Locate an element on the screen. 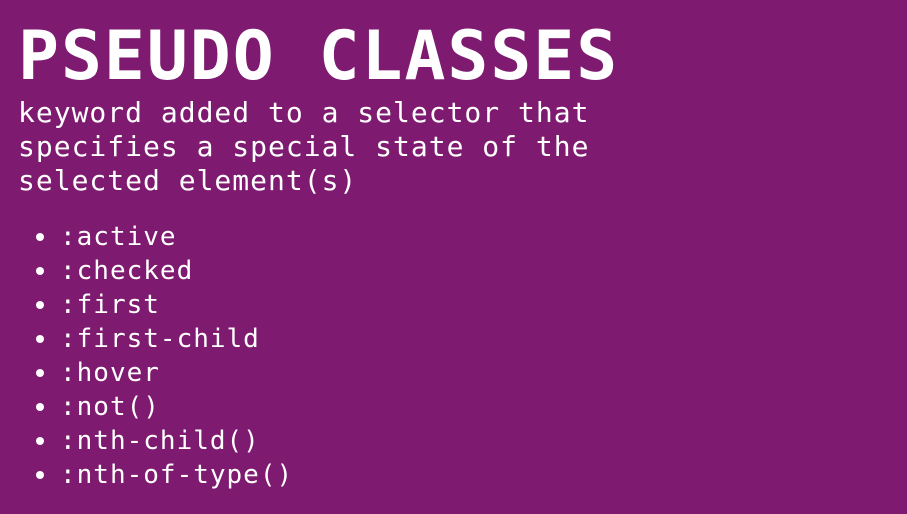 This screenshot has width=907, height=514. list-item-text: :nth-child() is located at coordinates (160, 441).